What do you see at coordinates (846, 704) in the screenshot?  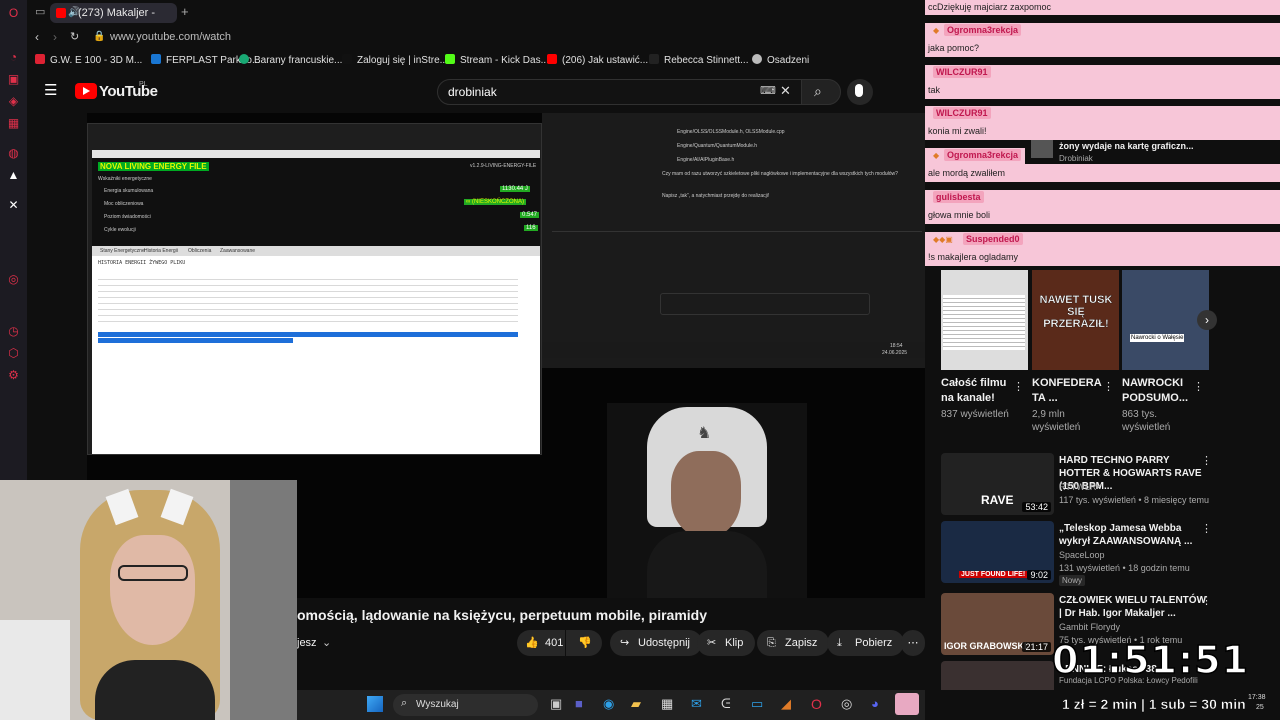 I see `app-icon: ◎` at bounding box center [846, 704].